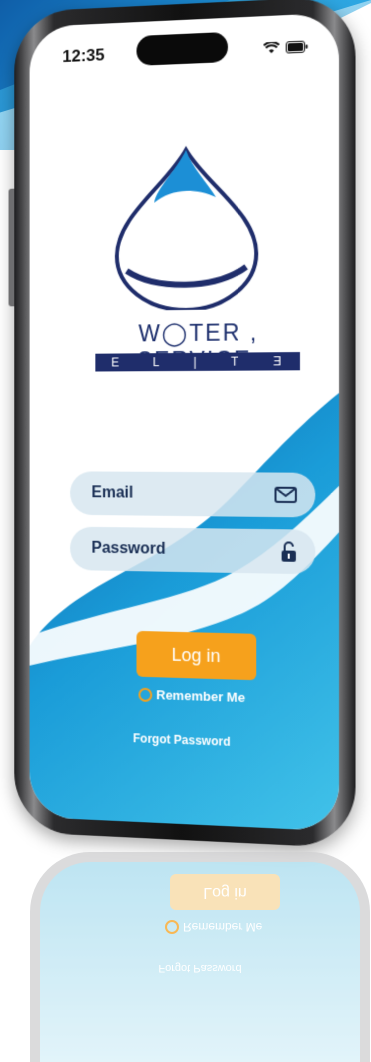  I want to click on side-button, so click(11, 247).